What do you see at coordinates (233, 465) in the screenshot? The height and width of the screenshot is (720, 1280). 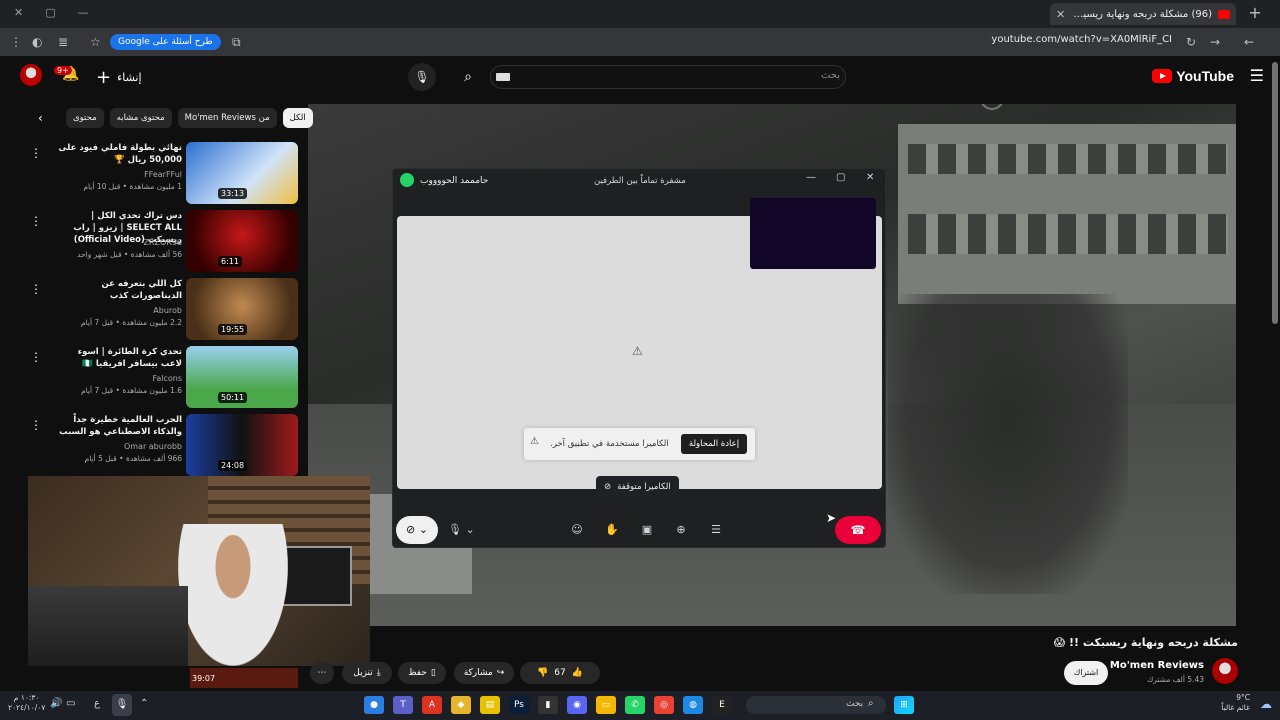 I see `duration-badge: 24:08` at bounding box center [233, 465].